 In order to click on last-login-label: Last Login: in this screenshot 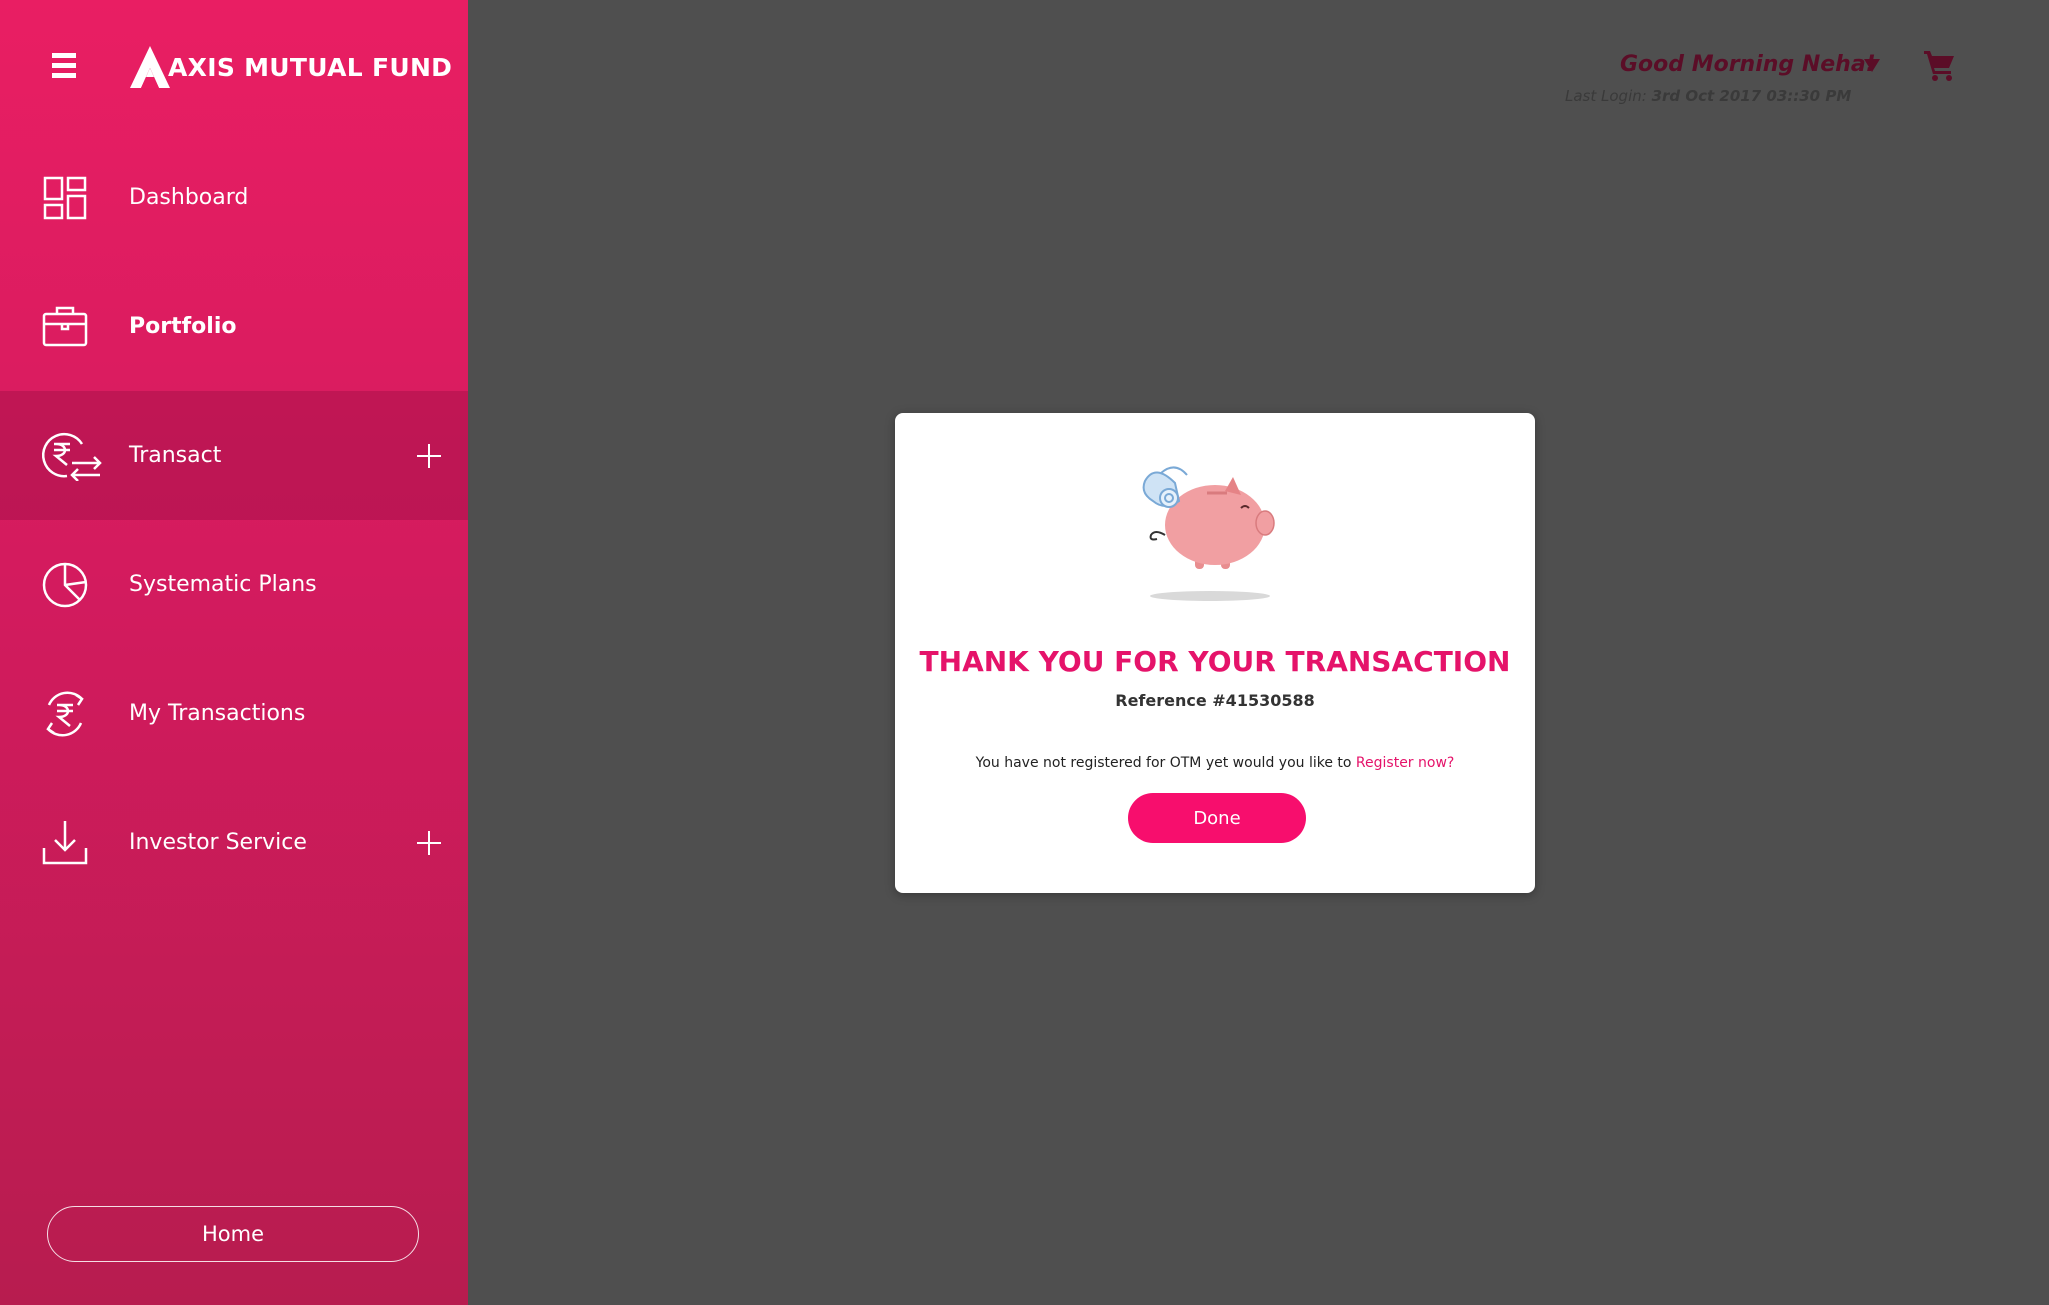, I will do `click(1606, 96)`.